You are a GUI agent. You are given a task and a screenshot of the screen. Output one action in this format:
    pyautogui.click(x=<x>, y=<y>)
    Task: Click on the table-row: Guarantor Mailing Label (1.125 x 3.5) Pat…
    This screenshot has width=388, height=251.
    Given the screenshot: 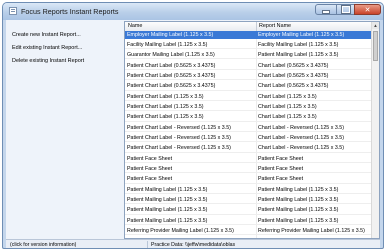 What is the action you would take?
    pyautogui.click(x=249, y=56)
    